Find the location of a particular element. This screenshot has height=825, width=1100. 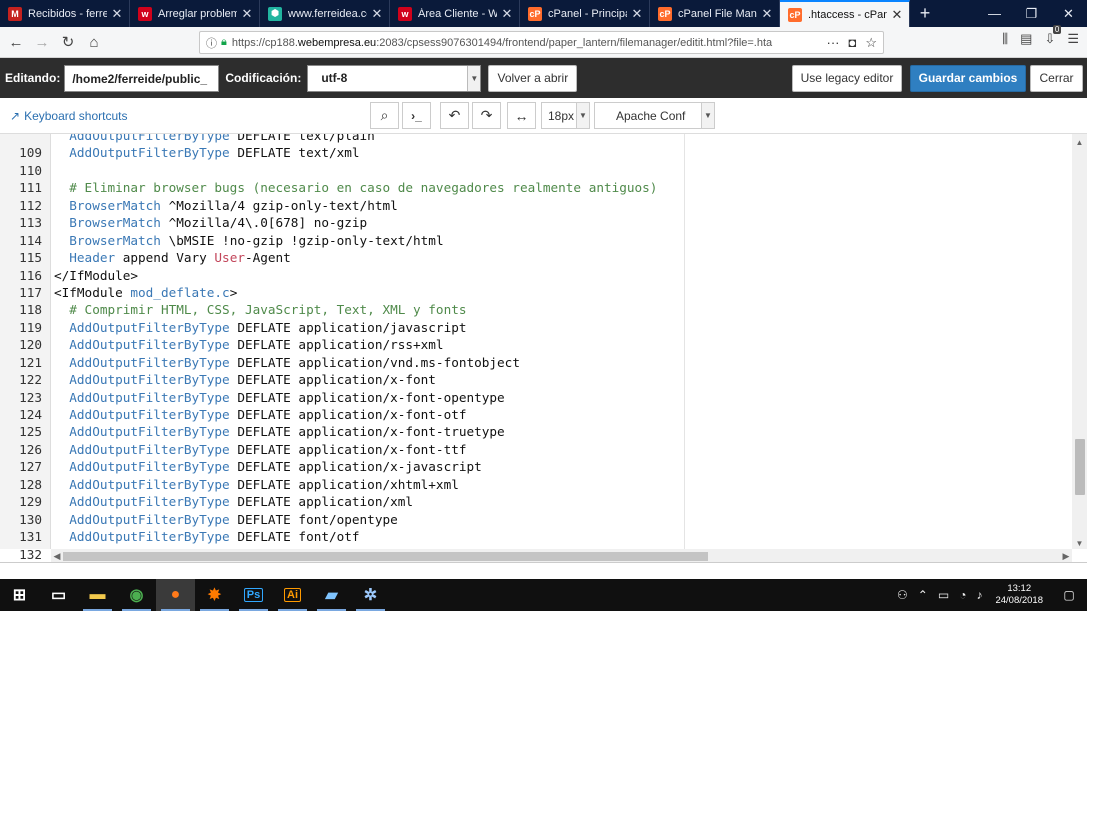

info-icon: ⓘ is located at coordinates (211, 43).